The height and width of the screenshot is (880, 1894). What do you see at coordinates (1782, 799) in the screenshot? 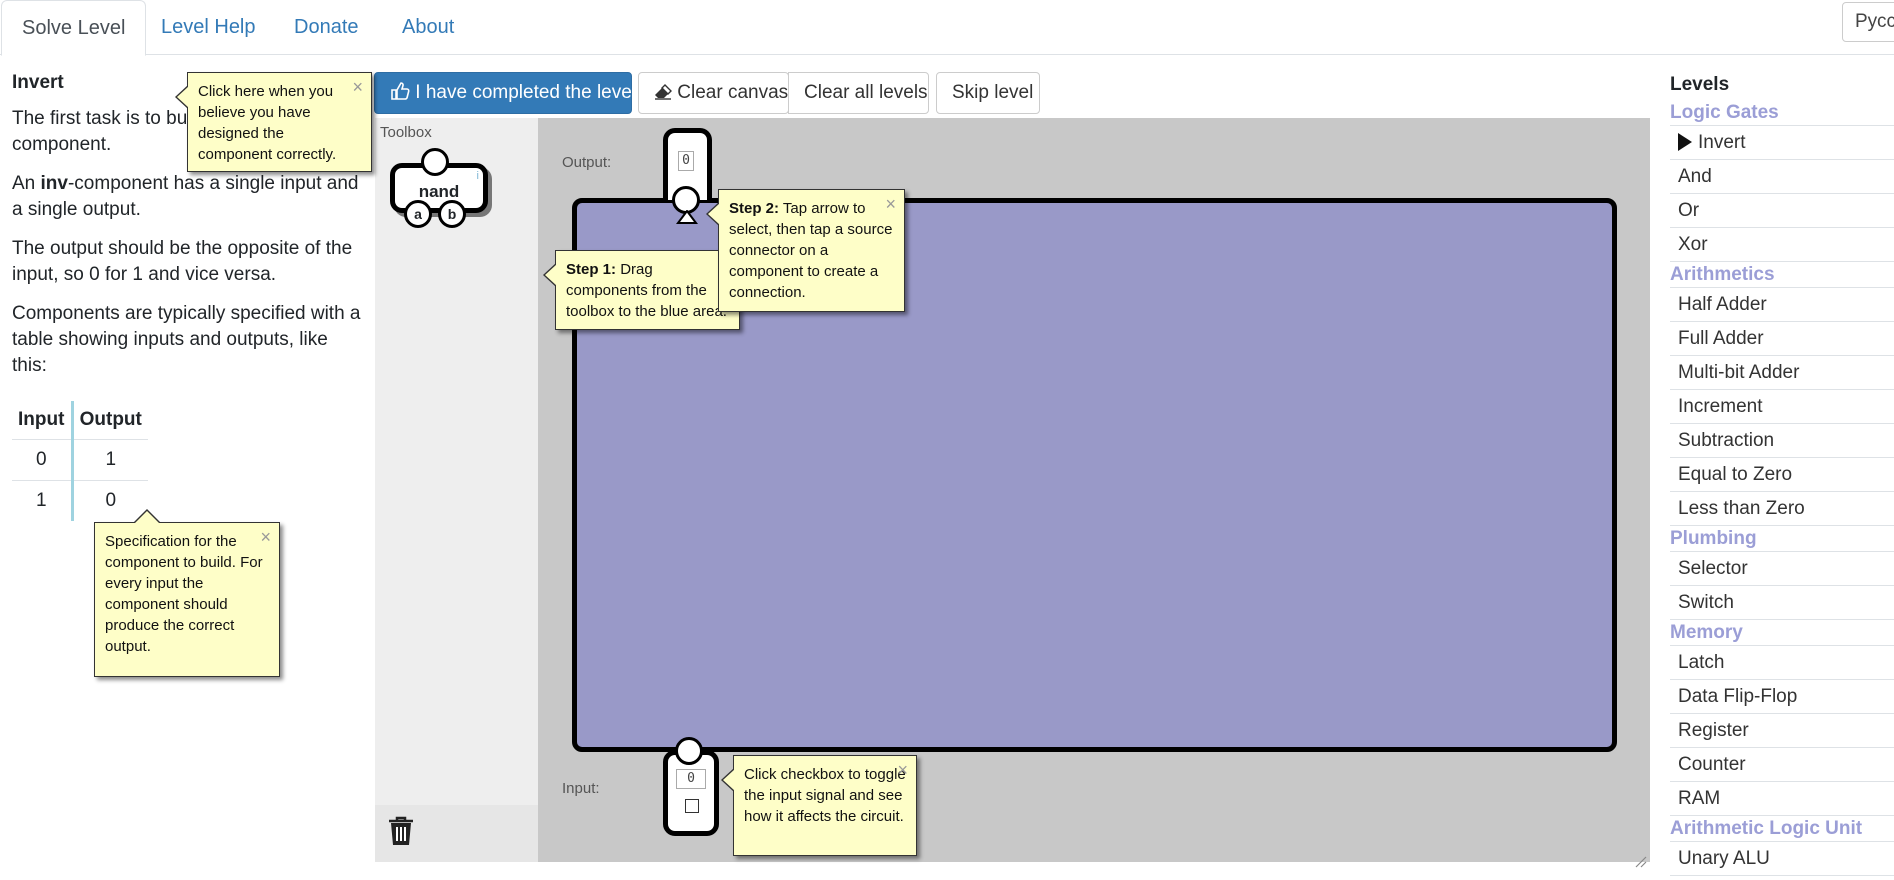
I see `level-item-ram: RAM` at bounding box center [1782, 799].